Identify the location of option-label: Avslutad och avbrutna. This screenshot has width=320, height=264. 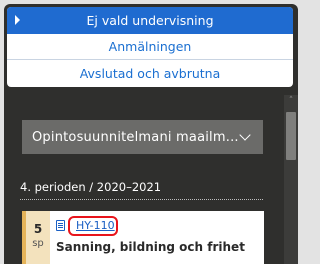
(150, 73).